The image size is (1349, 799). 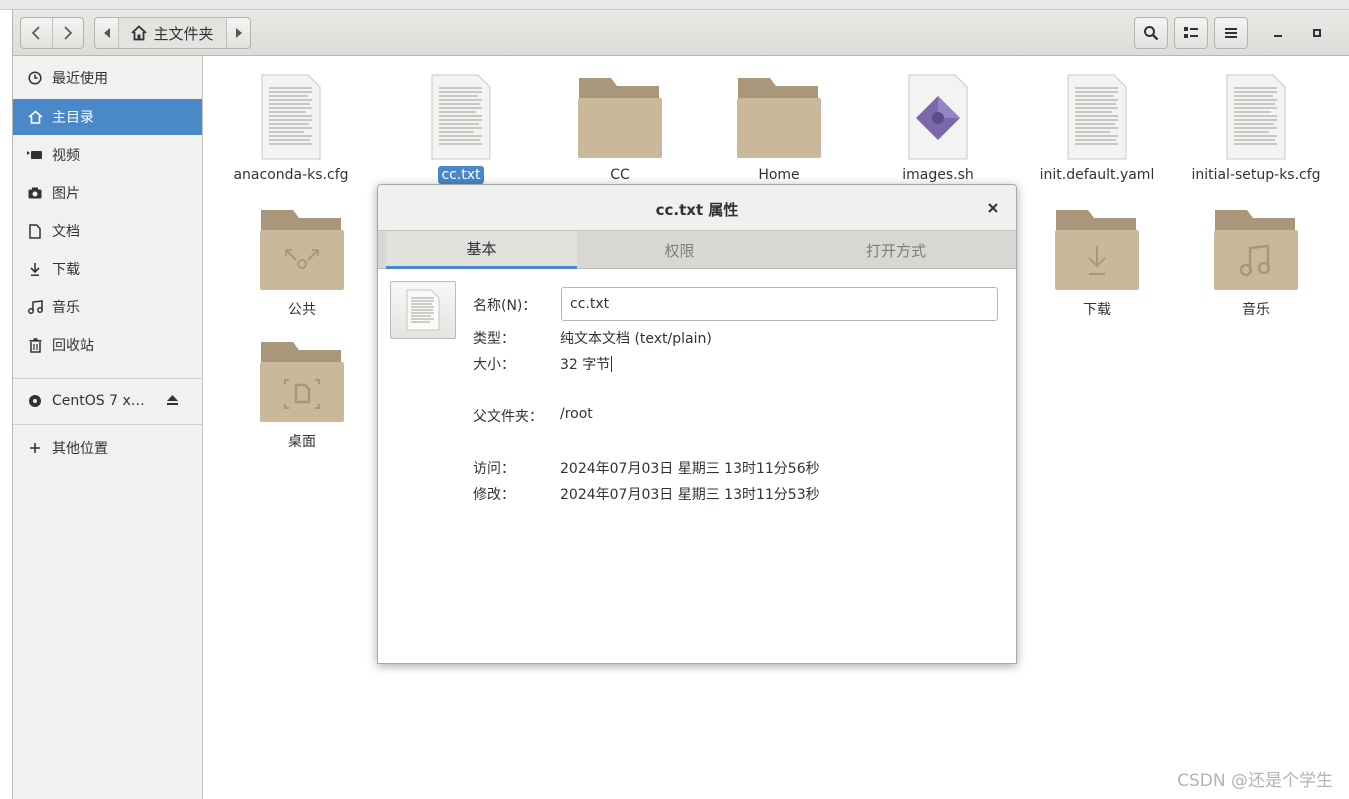 What do you see at coordinates (494, 365) in the screenshot?
I see `size-label: 大小：` at bounding box center [494, 365].